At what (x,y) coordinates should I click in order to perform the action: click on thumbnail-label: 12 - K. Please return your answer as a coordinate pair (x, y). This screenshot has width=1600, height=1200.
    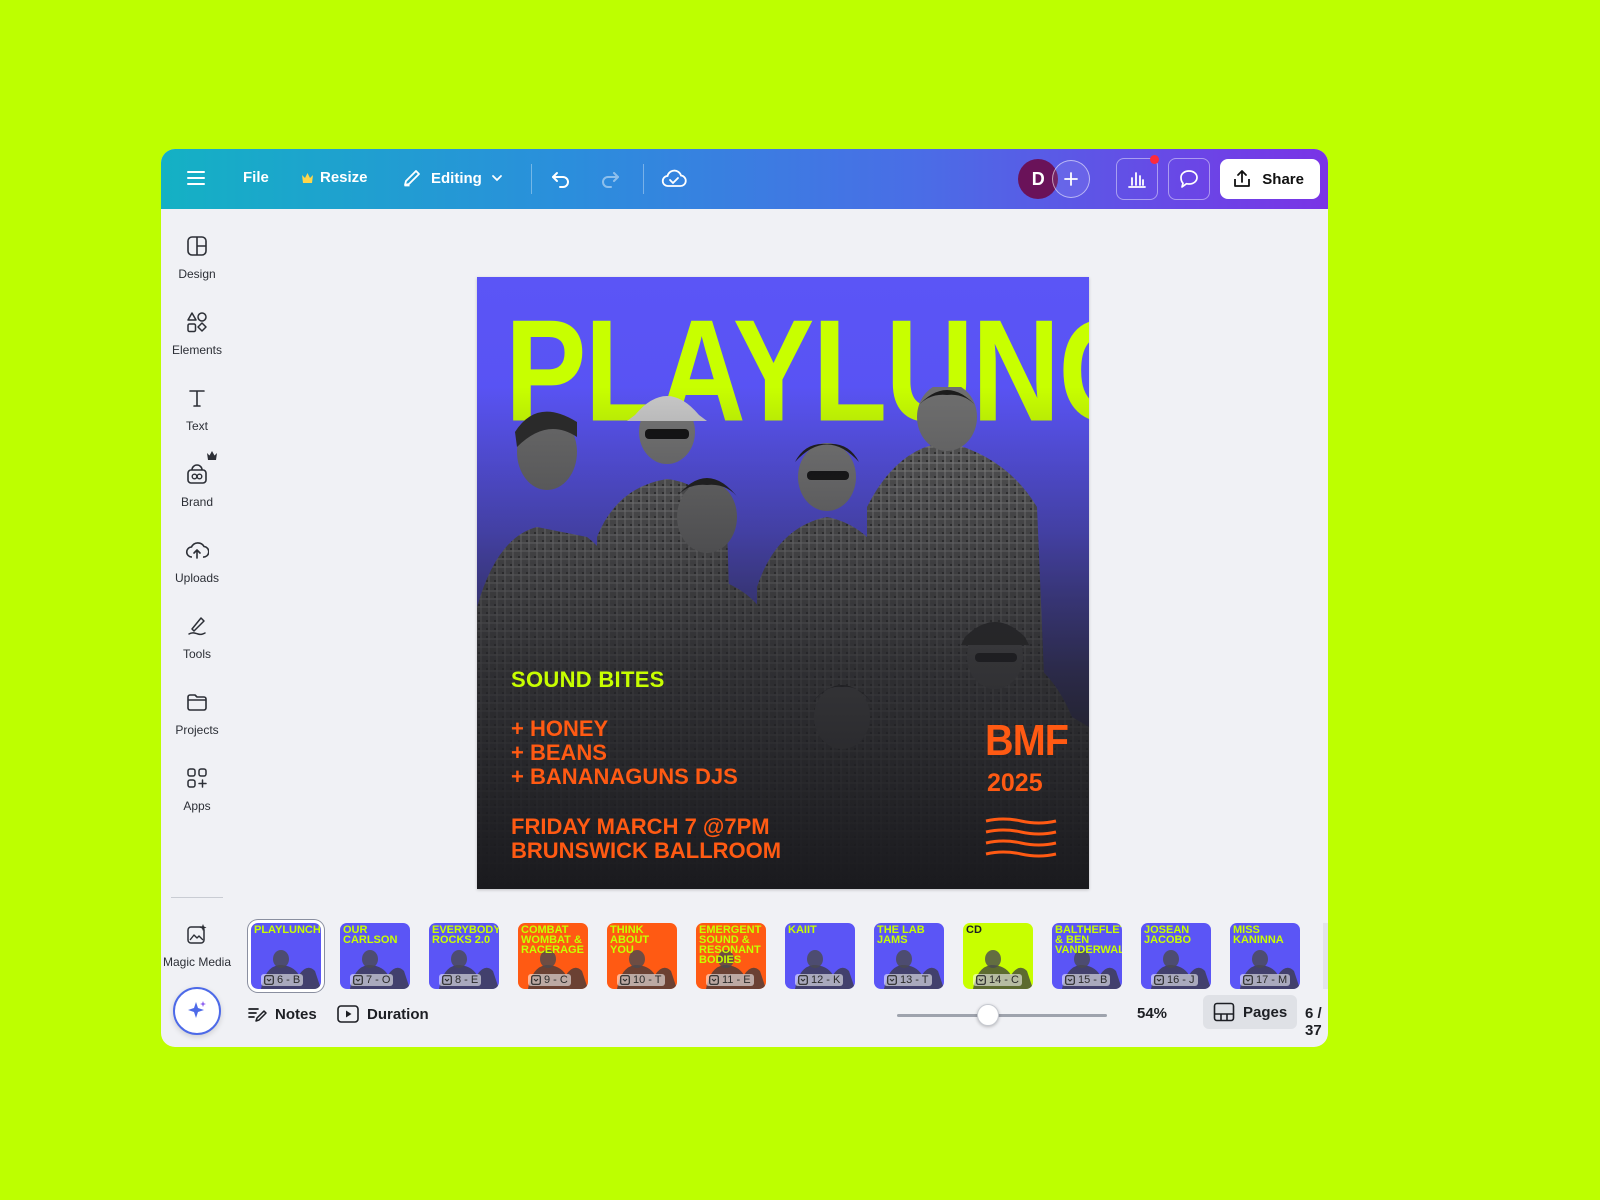
    Looking at the image, I should click on (819, 980).